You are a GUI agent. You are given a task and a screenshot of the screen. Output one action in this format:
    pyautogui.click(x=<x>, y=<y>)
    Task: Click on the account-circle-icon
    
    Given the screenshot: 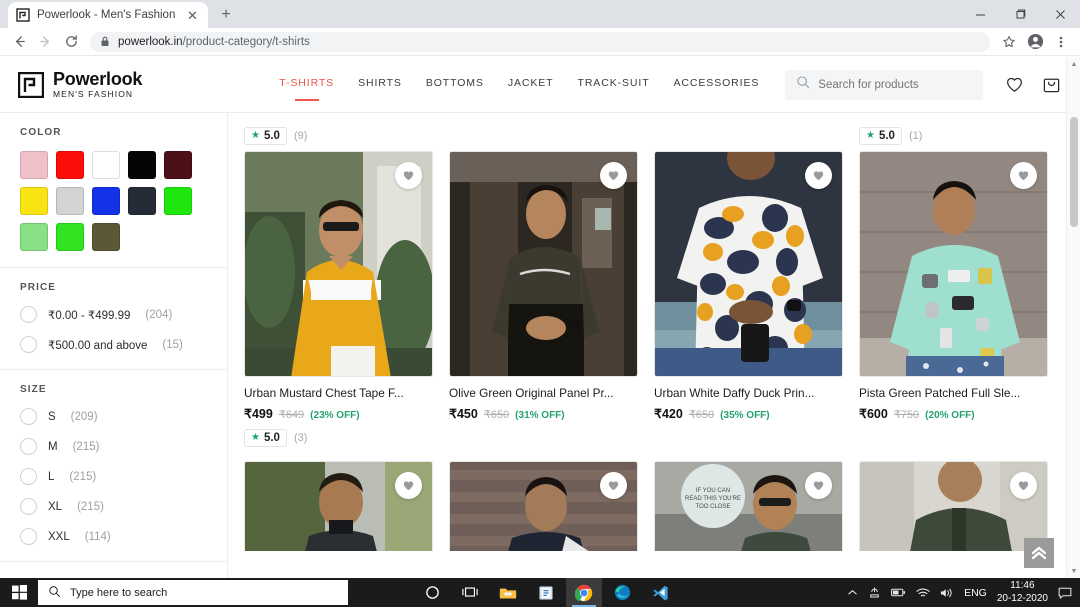 What is the action you would take?
    pyautogui.click(x=1035, y=42)
    